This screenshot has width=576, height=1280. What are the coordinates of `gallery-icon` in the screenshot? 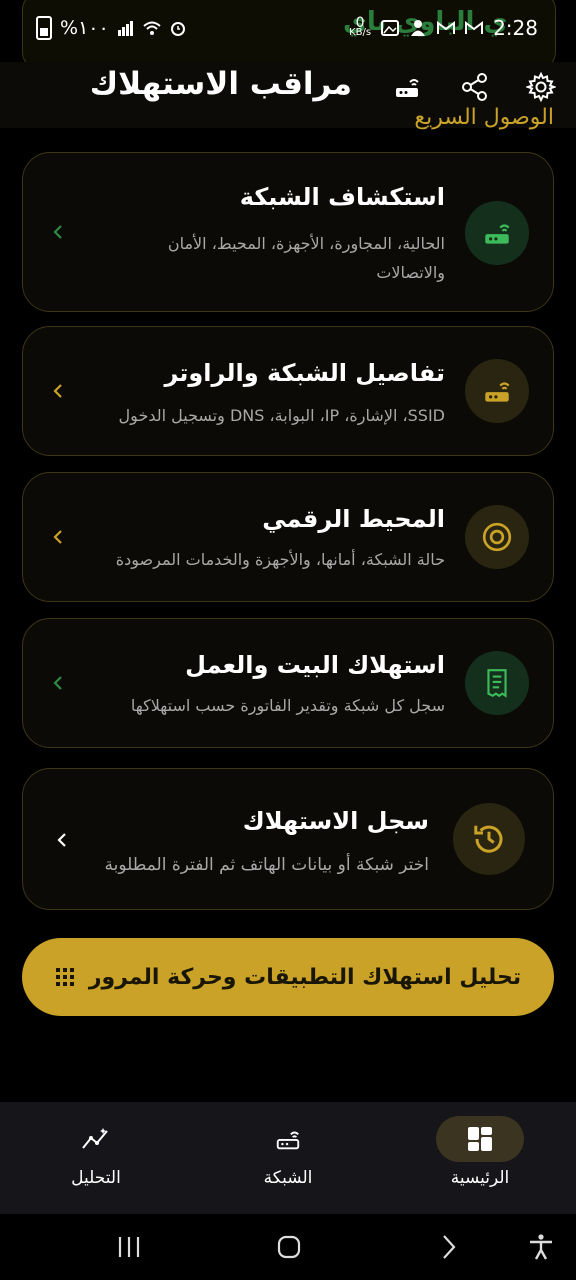 It's located at (390, 28).